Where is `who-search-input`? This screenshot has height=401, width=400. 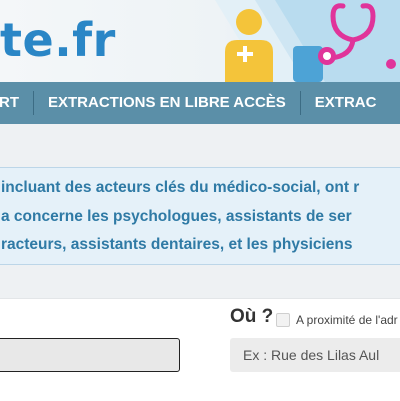 who-search-input is located at coordinates (90, 355).